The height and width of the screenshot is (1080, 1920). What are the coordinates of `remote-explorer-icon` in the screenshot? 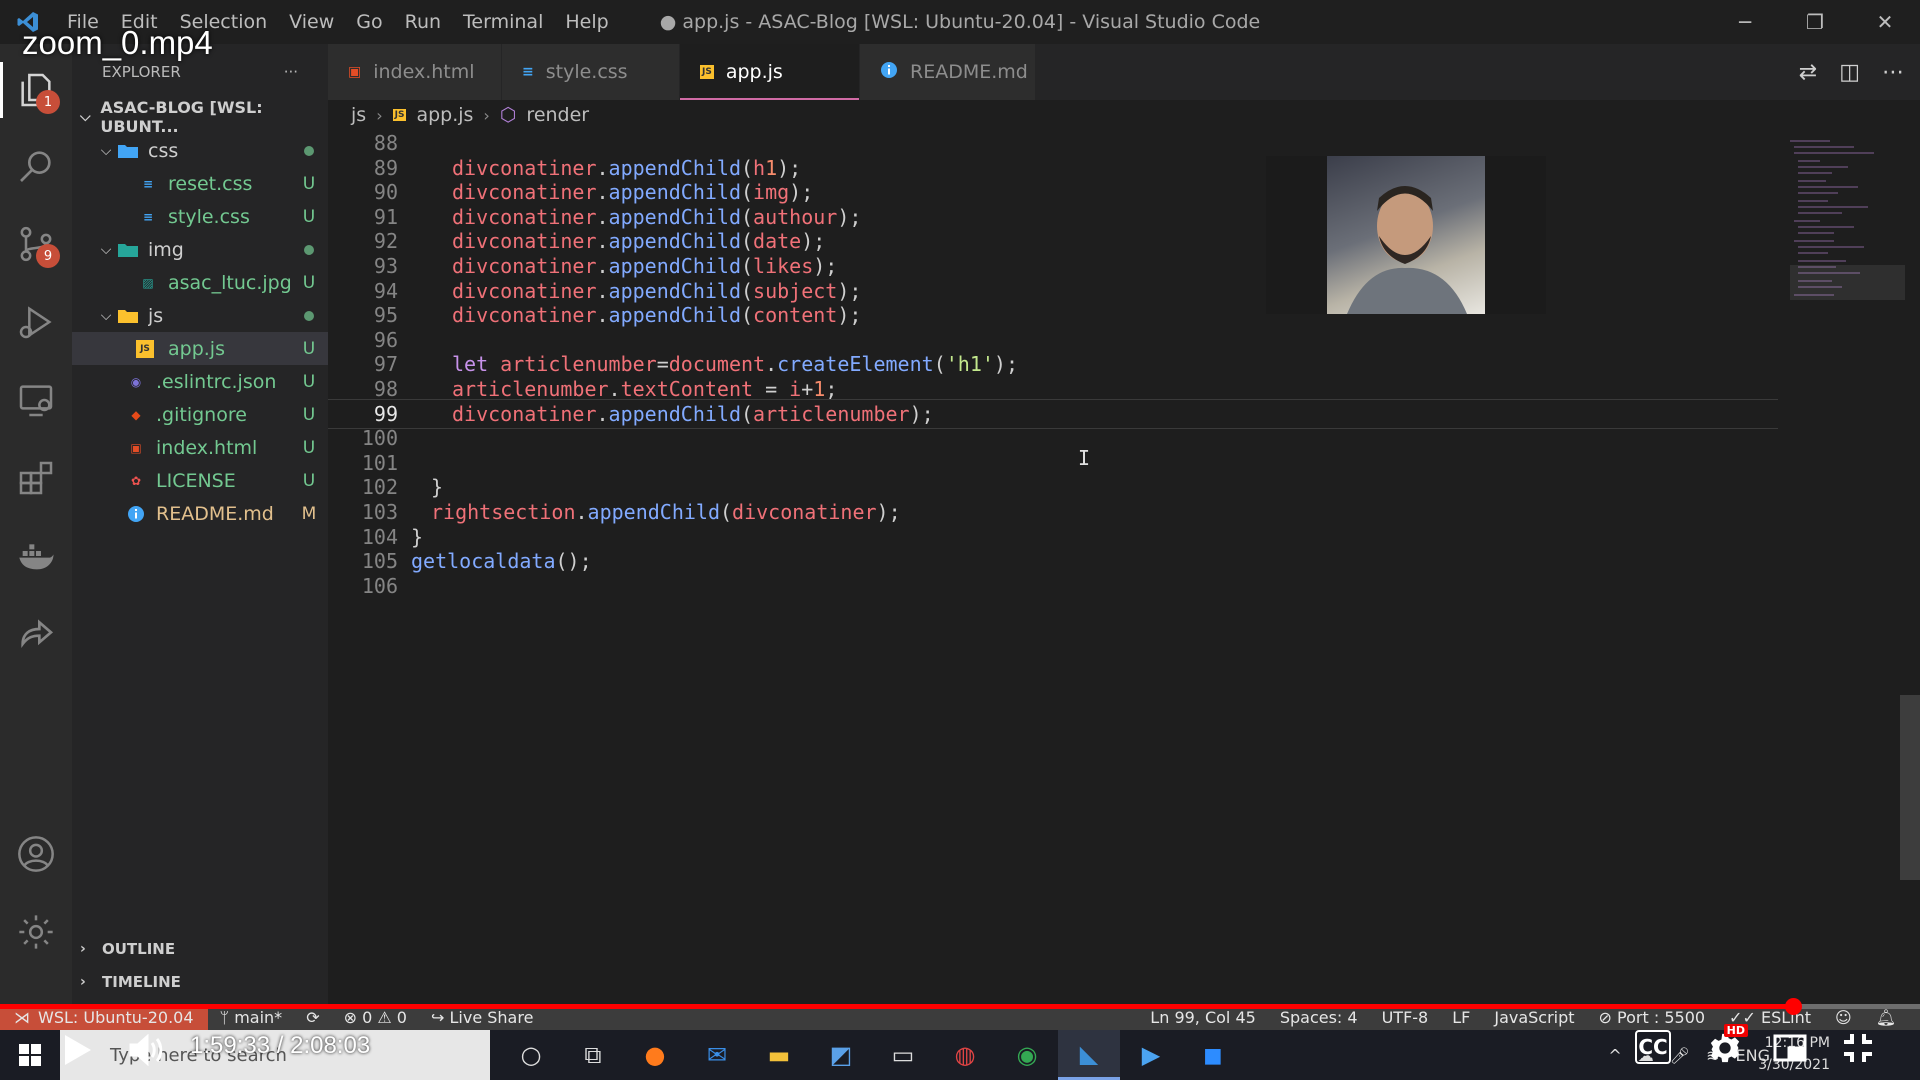 It's located at (36, 400).